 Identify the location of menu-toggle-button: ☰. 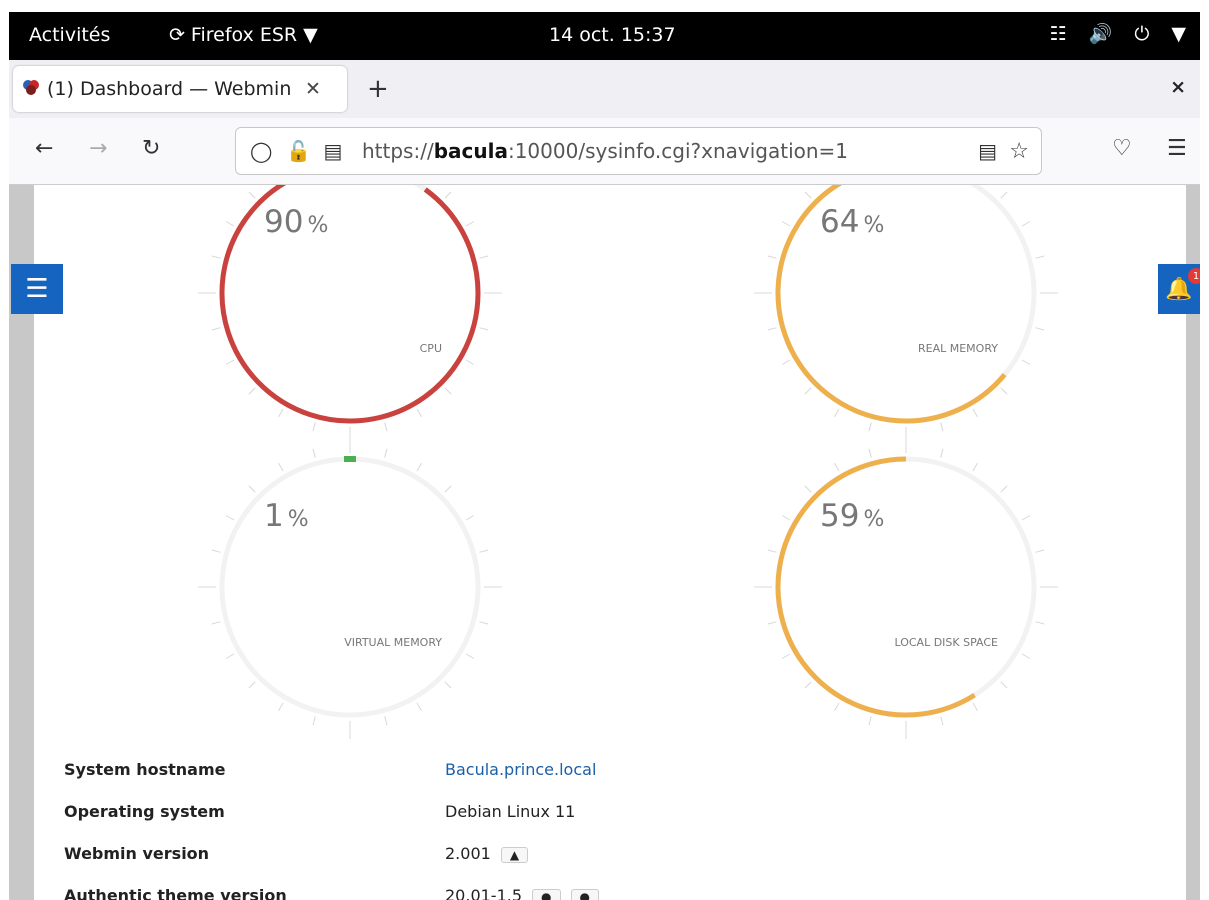
(37, 289).